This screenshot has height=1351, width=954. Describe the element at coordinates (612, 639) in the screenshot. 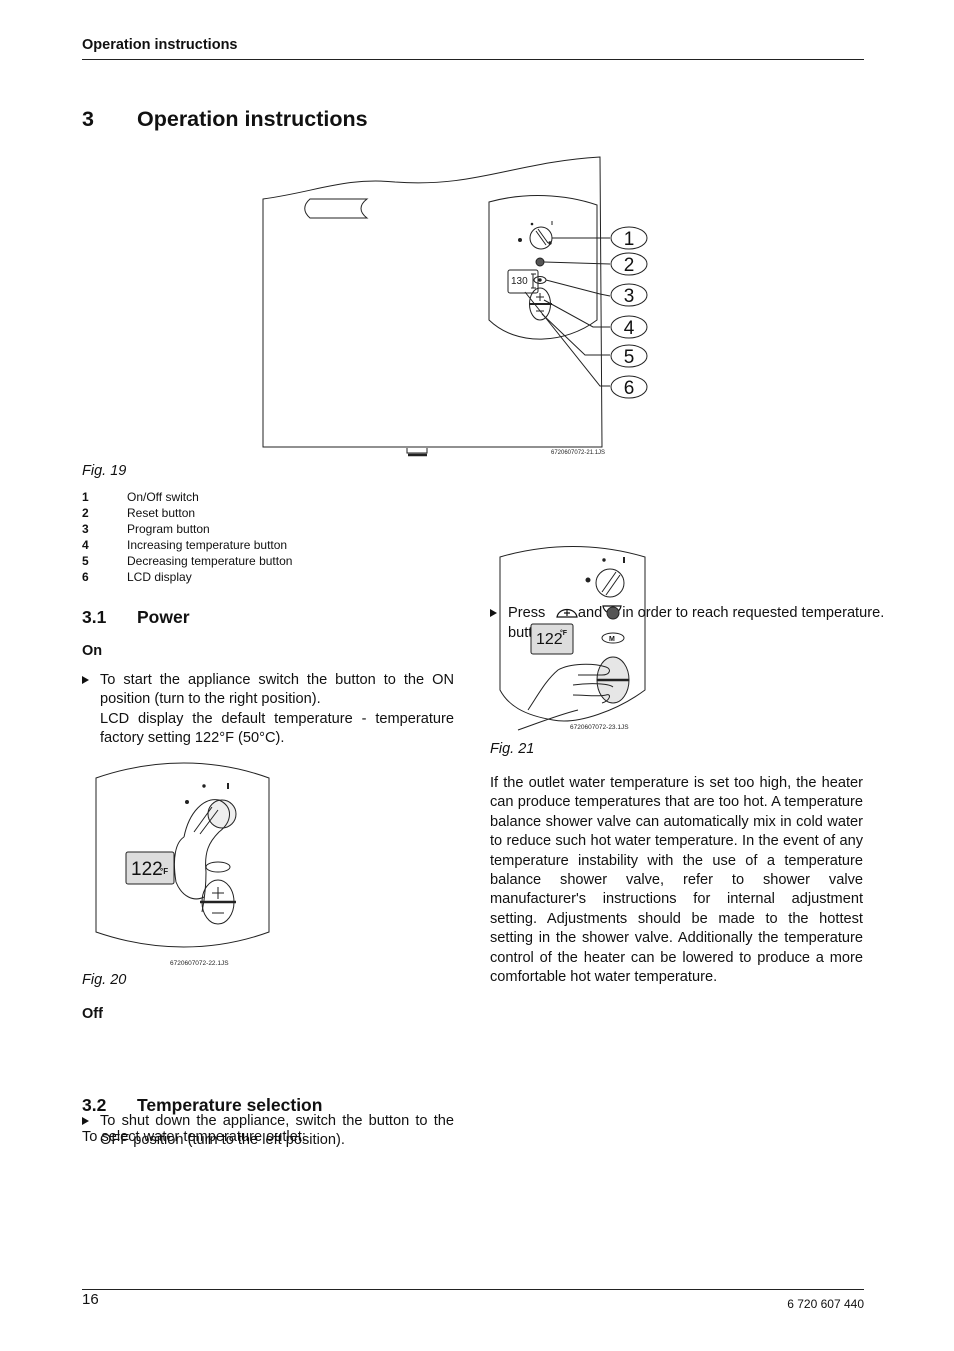

I see `svg-text: M` at that location.